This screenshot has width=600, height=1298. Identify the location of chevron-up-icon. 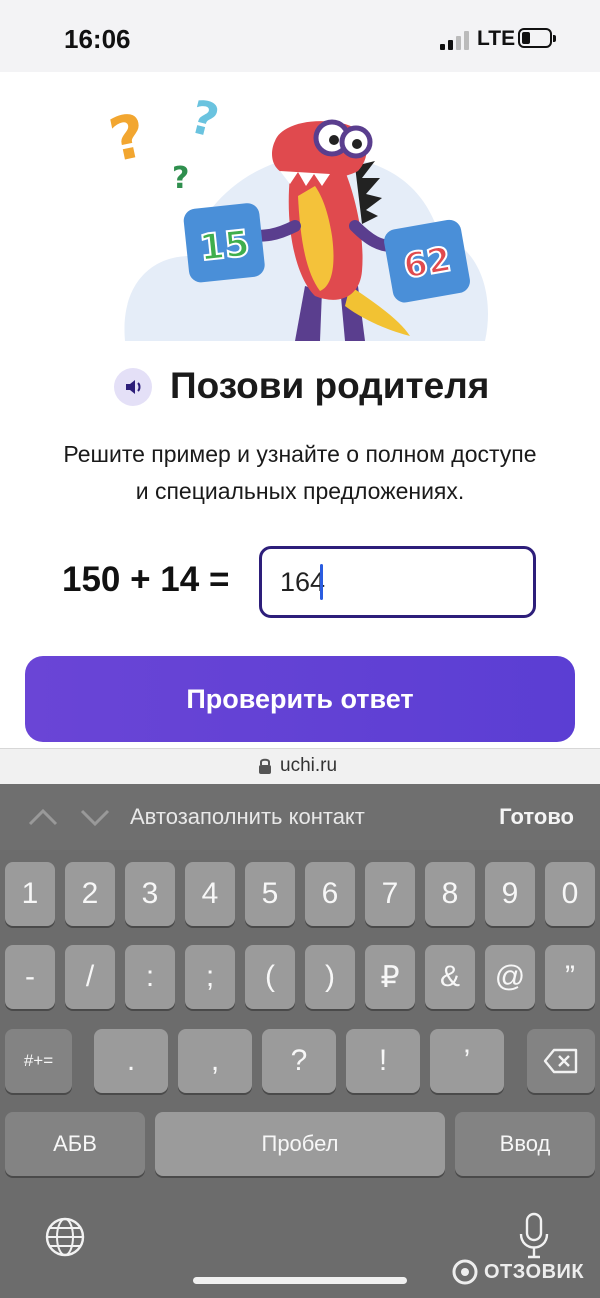
(43, 817).